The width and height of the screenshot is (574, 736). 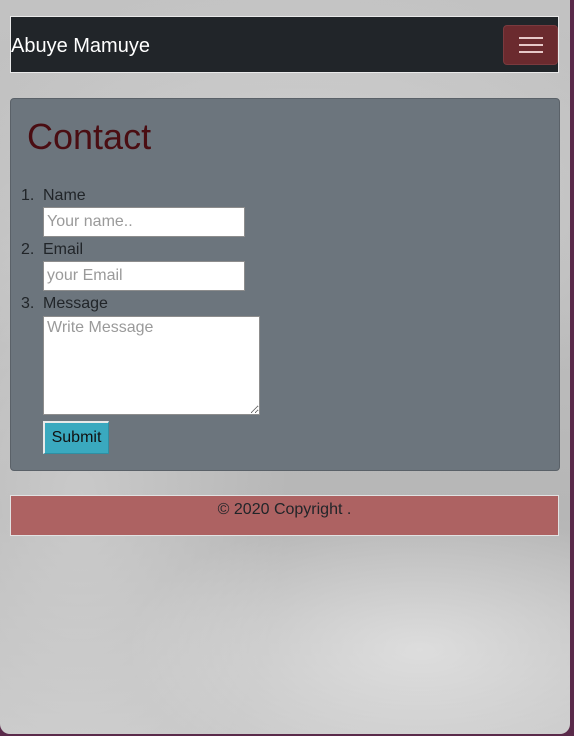 I want to click on navbar-toggler-button, so click(x=530, y=45).